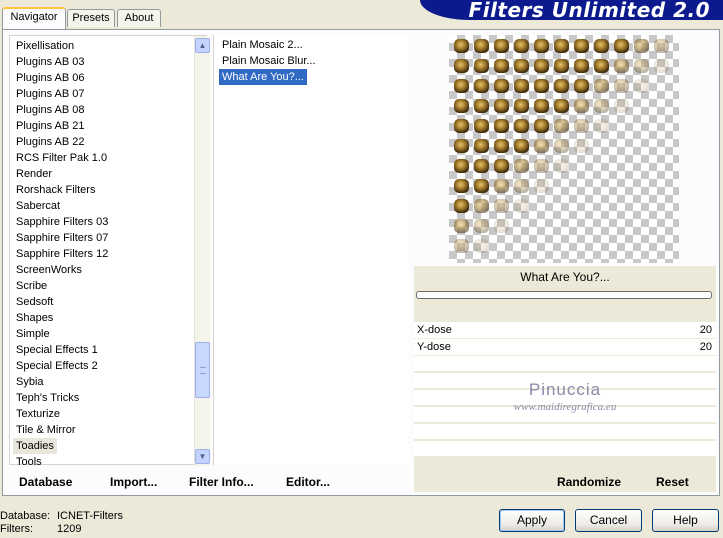  What do you see at coordinates (34, 18) in the screenshot?
I see `tab-navigator: Navigator` at bounding box center [34, 18].